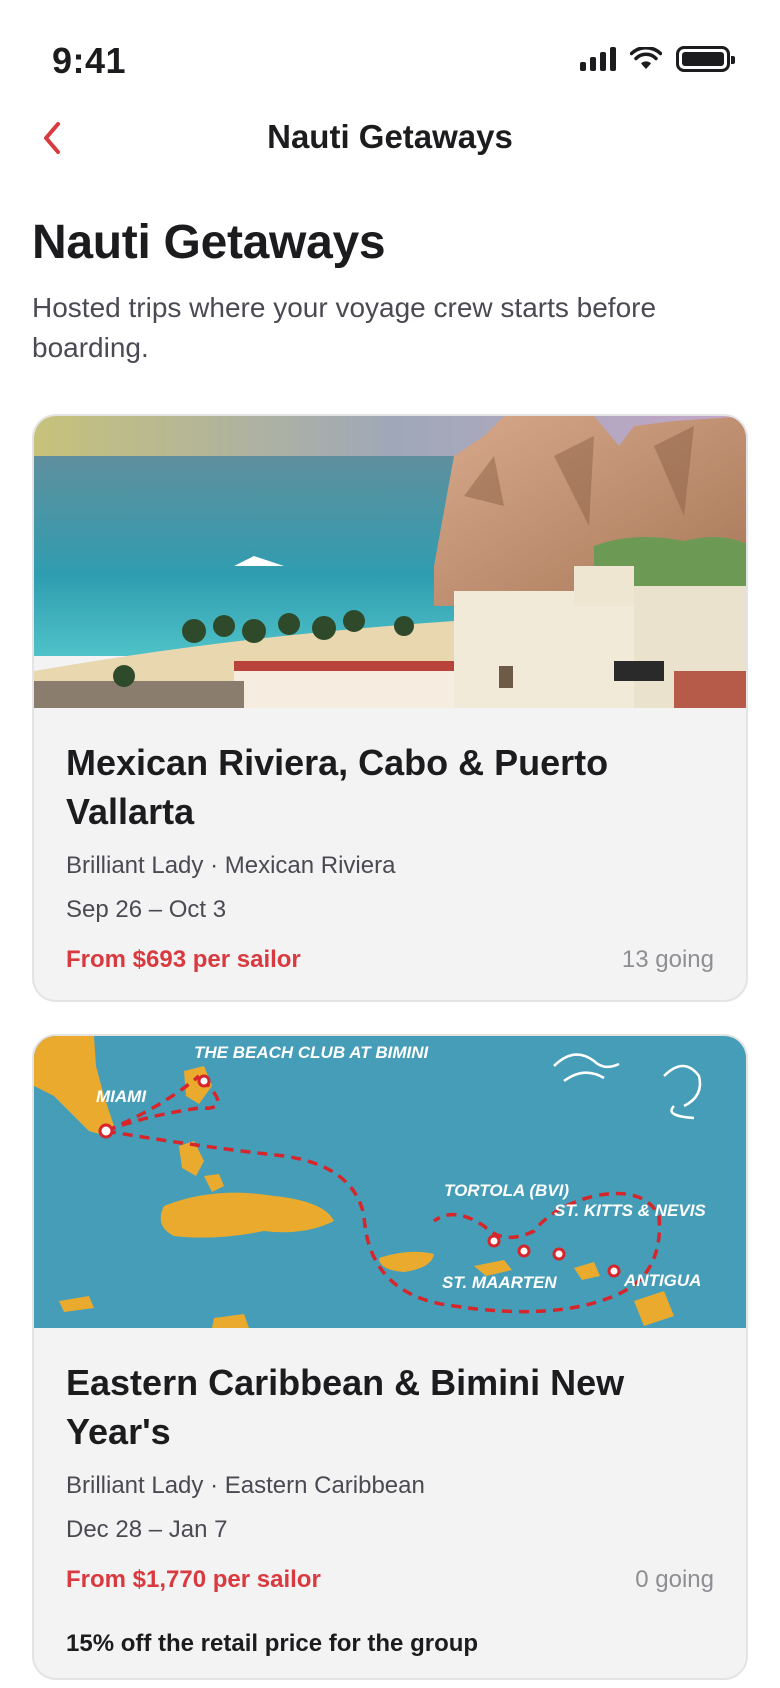 The width and height of the screenshot is (780, 1688). I want to click on map-label-miami: MIAMI, so click(121, 1096).